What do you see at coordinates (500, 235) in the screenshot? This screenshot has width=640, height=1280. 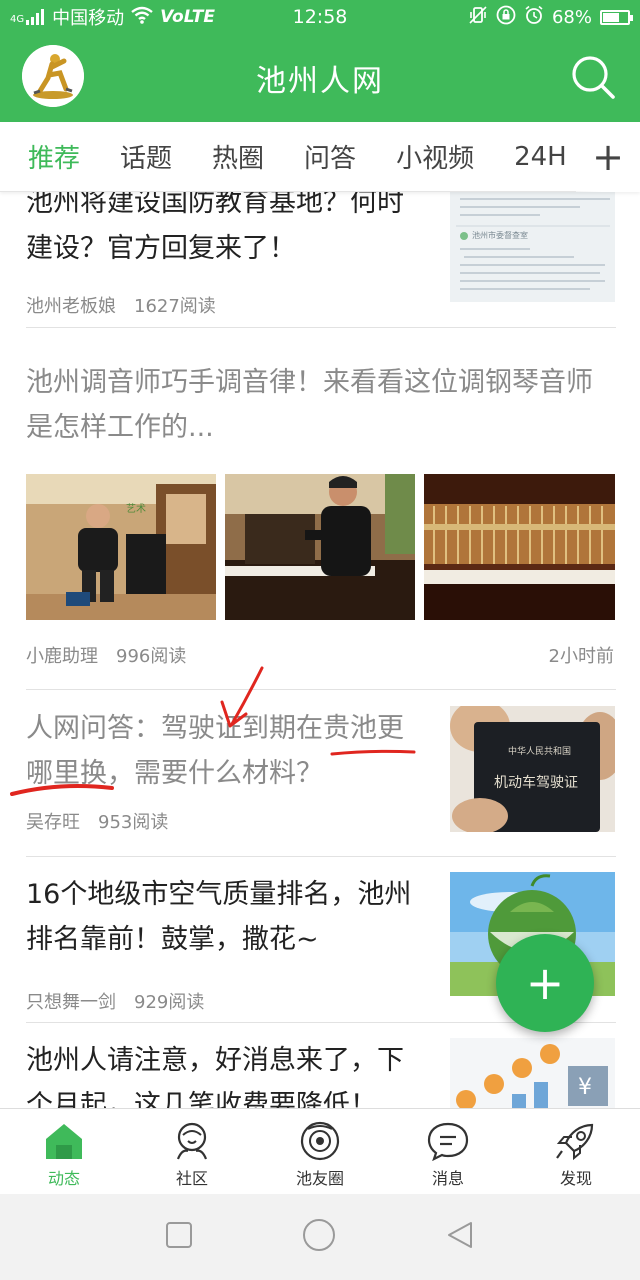 I see `thumbnail-caption: 池州市委督查室` at bounding box center [500, 235].